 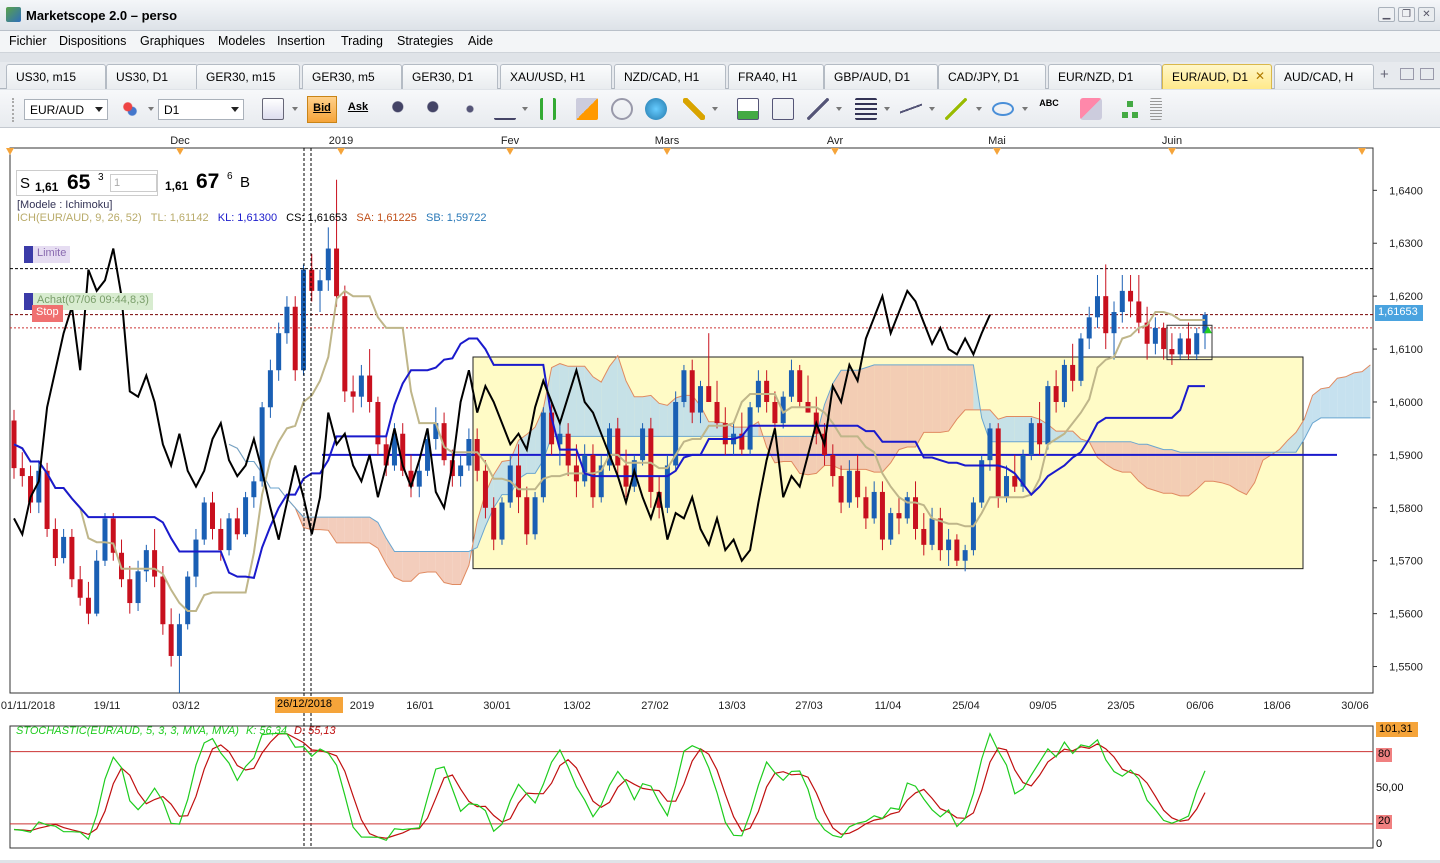 What do you see at coordinates (622, 109) in the screenshot?
I see `eye-icon` at bounding box center [622, 109].